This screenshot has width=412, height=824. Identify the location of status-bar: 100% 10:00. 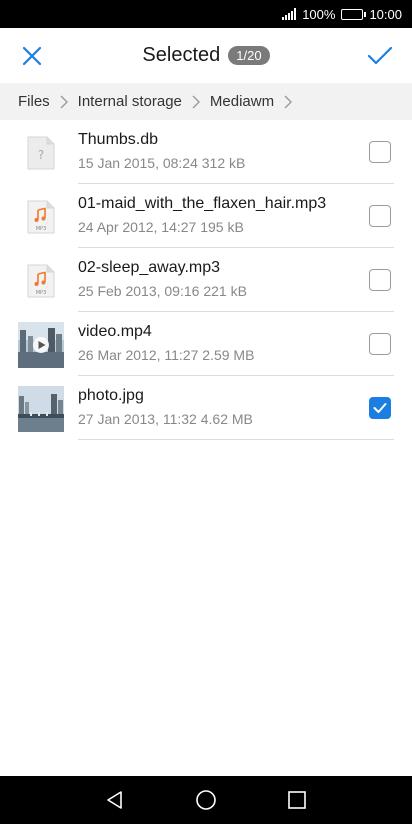
(206, 14).